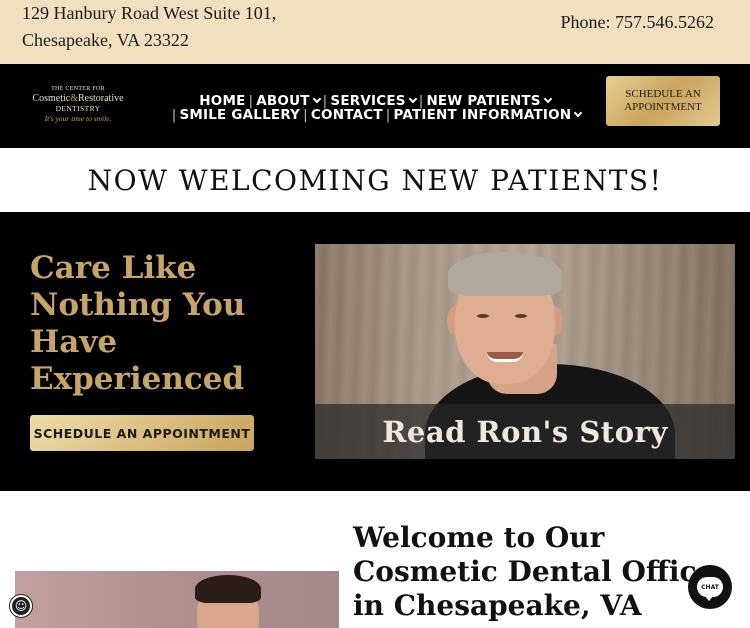 This screenshot has height=628, width=750. What do you see at coordinates (78, 98) in the screenshot?
I see `logo-line-2: Cosmetic&Restorative` at bounding box center [78, 98].